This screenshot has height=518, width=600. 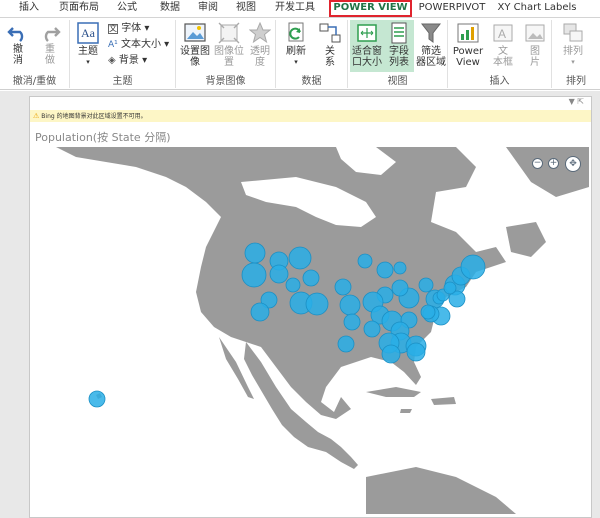 I want to click on maximize-icon: ⇱, so click(x=580, y=101).